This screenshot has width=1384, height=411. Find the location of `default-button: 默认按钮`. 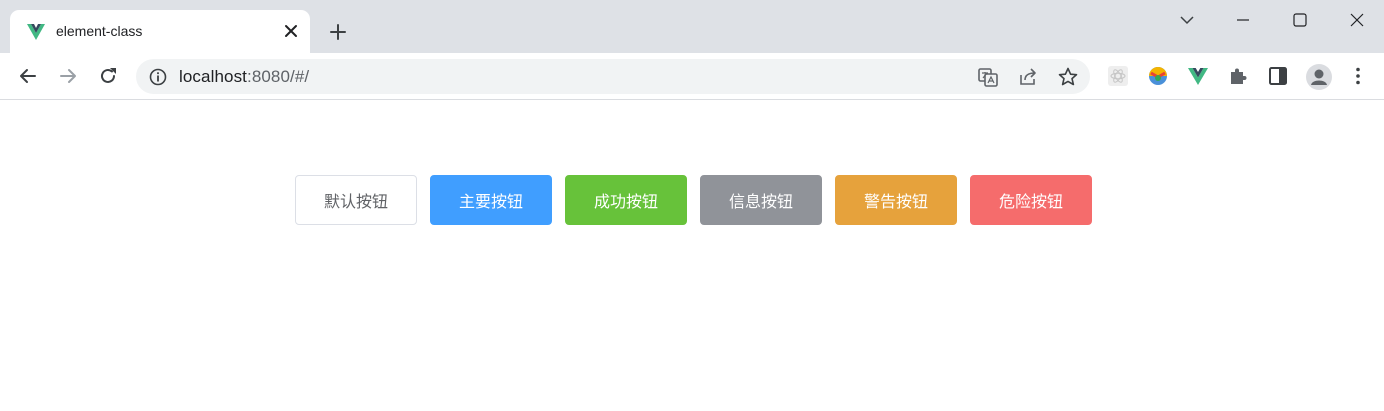

default-button: 默认按钮 is located at coordinates (356, 200).